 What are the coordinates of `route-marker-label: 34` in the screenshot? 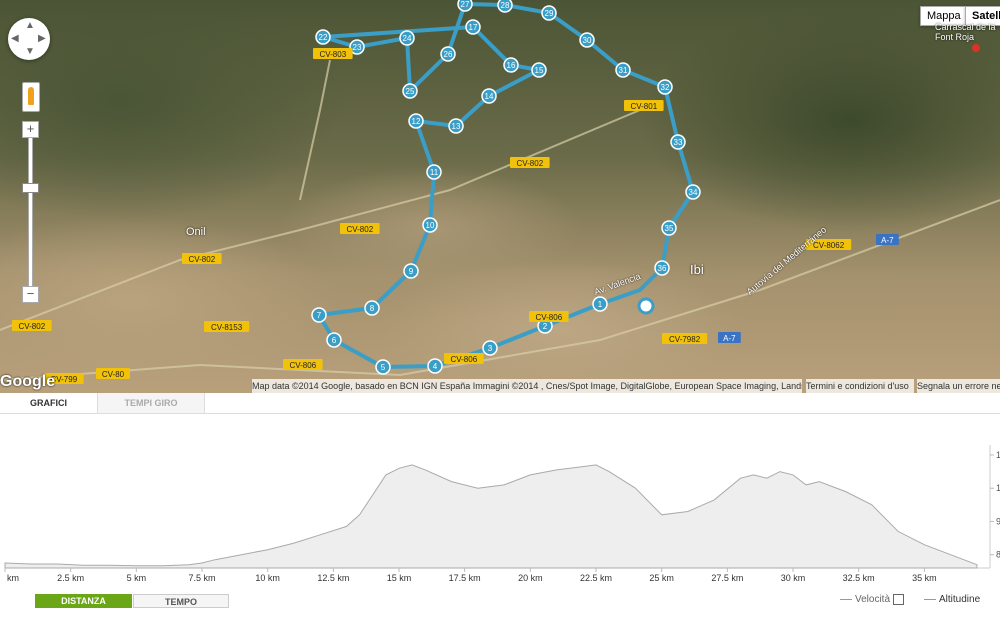 It's located at (693, 192).